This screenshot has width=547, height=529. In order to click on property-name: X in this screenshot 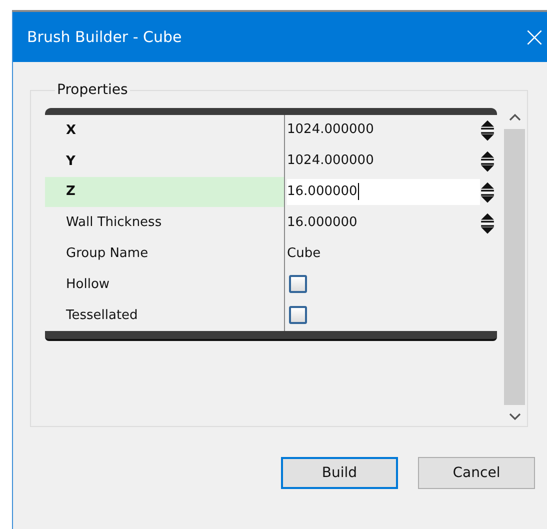, I will do `click(165, 130)`.